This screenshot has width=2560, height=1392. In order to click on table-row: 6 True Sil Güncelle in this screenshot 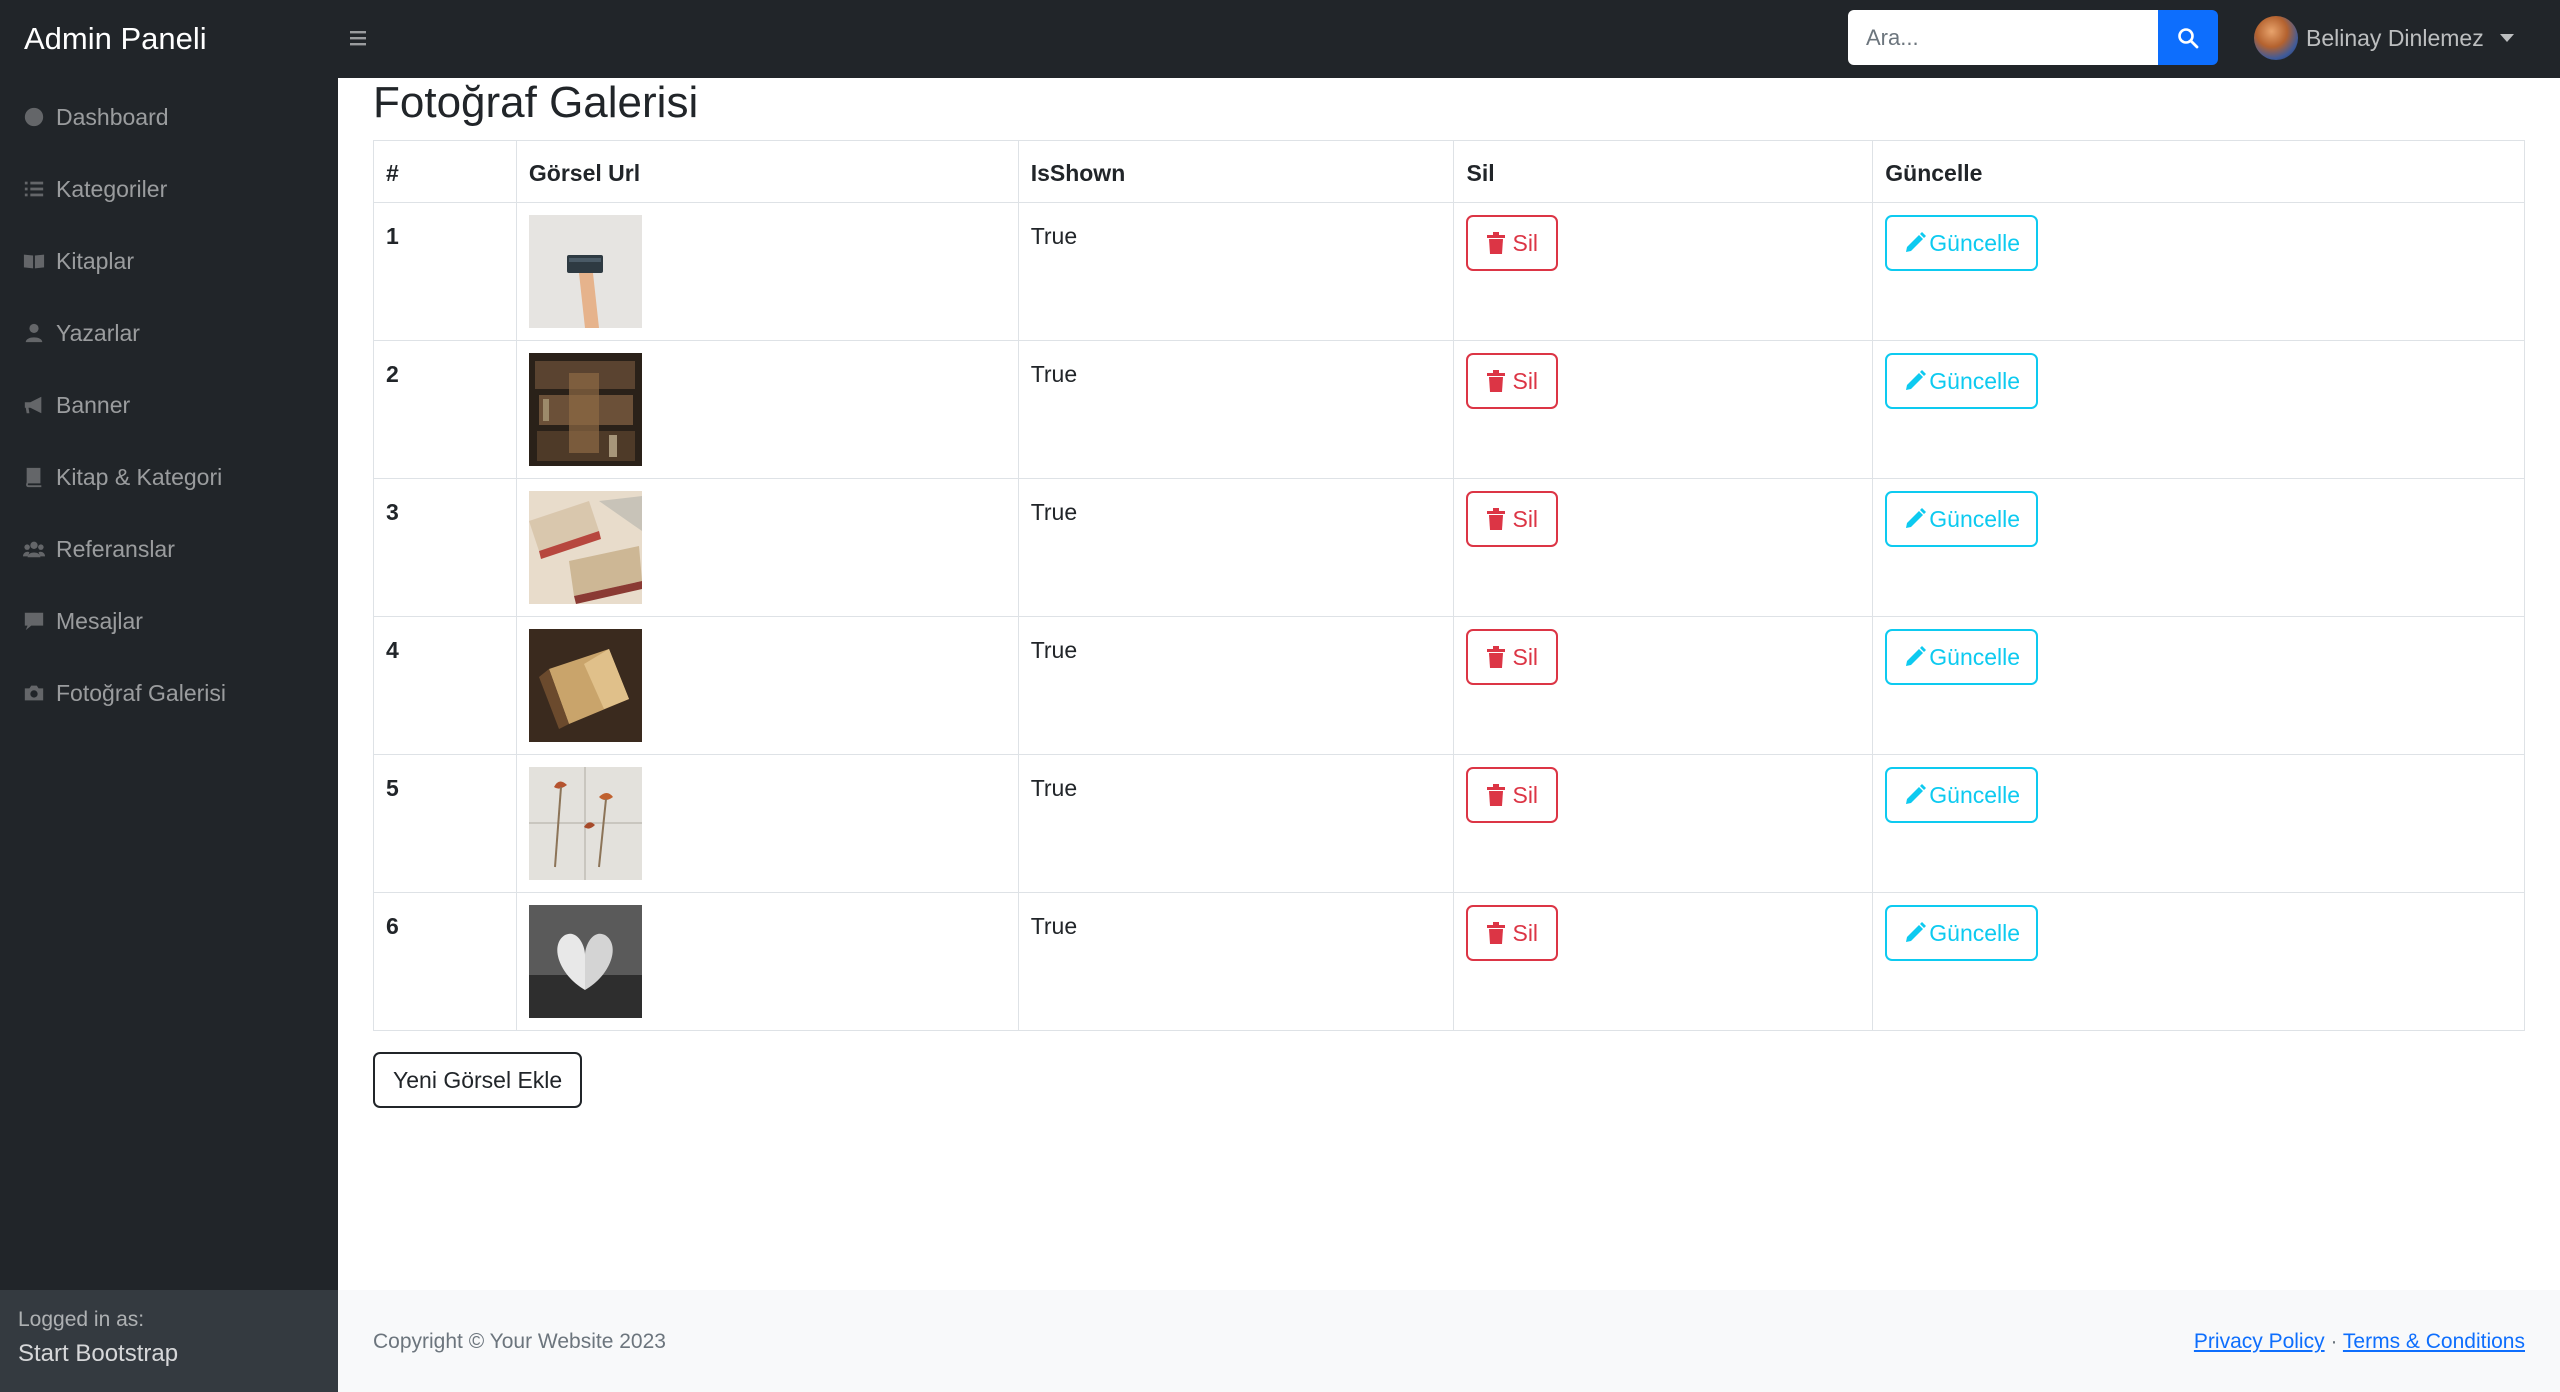, I will do `click(1449, 961)`.